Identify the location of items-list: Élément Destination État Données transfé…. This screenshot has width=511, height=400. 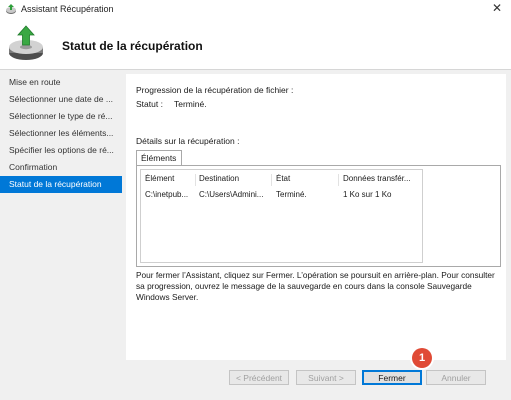
(281, 216).